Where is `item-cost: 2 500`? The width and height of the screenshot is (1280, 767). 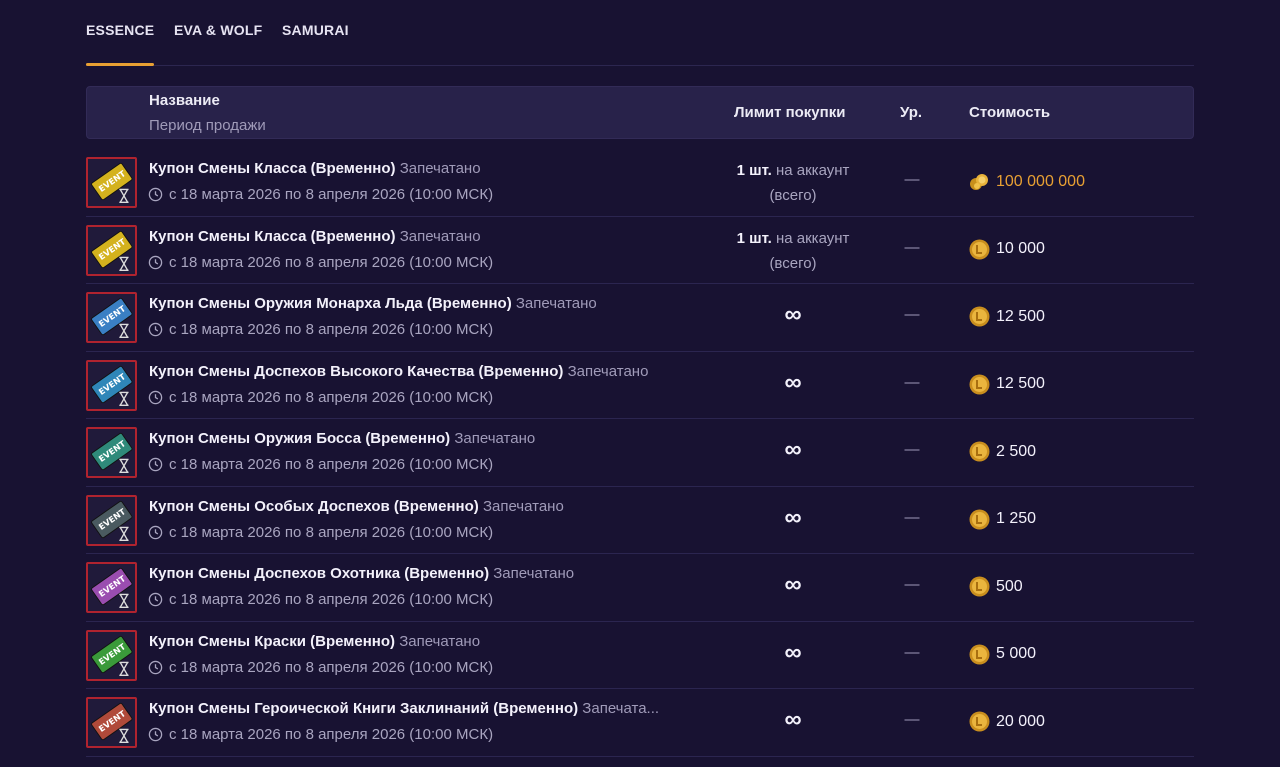 item-cost: 2 500 is located at coordinates (1002, 451).